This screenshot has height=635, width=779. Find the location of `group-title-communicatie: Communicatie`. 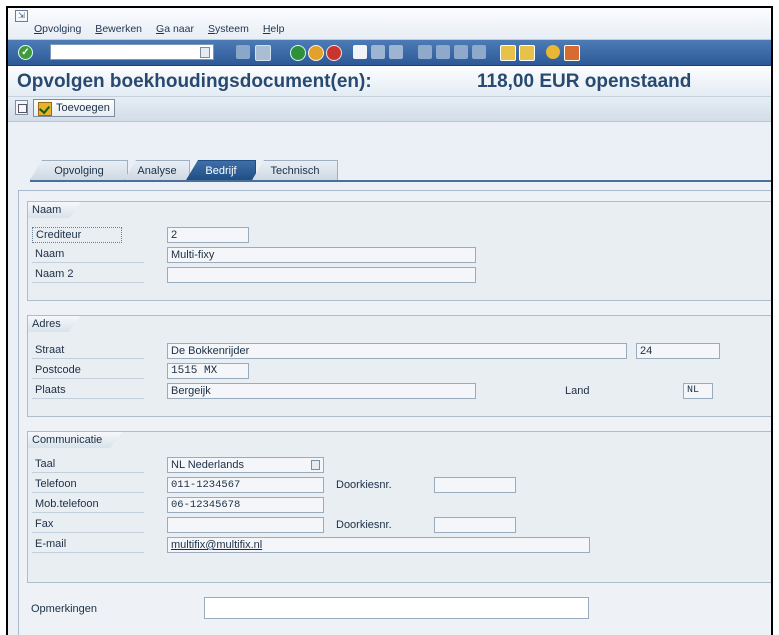

group-title-communicatie: Communicatie is located at coordinates (75, 440).